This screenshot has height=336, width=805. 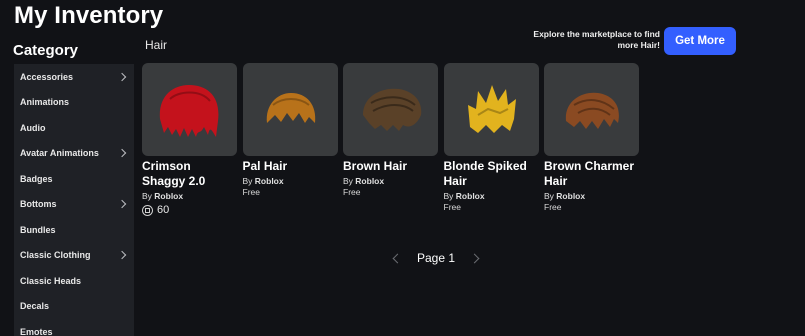 What do you see at coordinates (59, 153) in the screenshot?
I see `sidebar-item-label: Avatar Animations` at bounding box center [59, 153].